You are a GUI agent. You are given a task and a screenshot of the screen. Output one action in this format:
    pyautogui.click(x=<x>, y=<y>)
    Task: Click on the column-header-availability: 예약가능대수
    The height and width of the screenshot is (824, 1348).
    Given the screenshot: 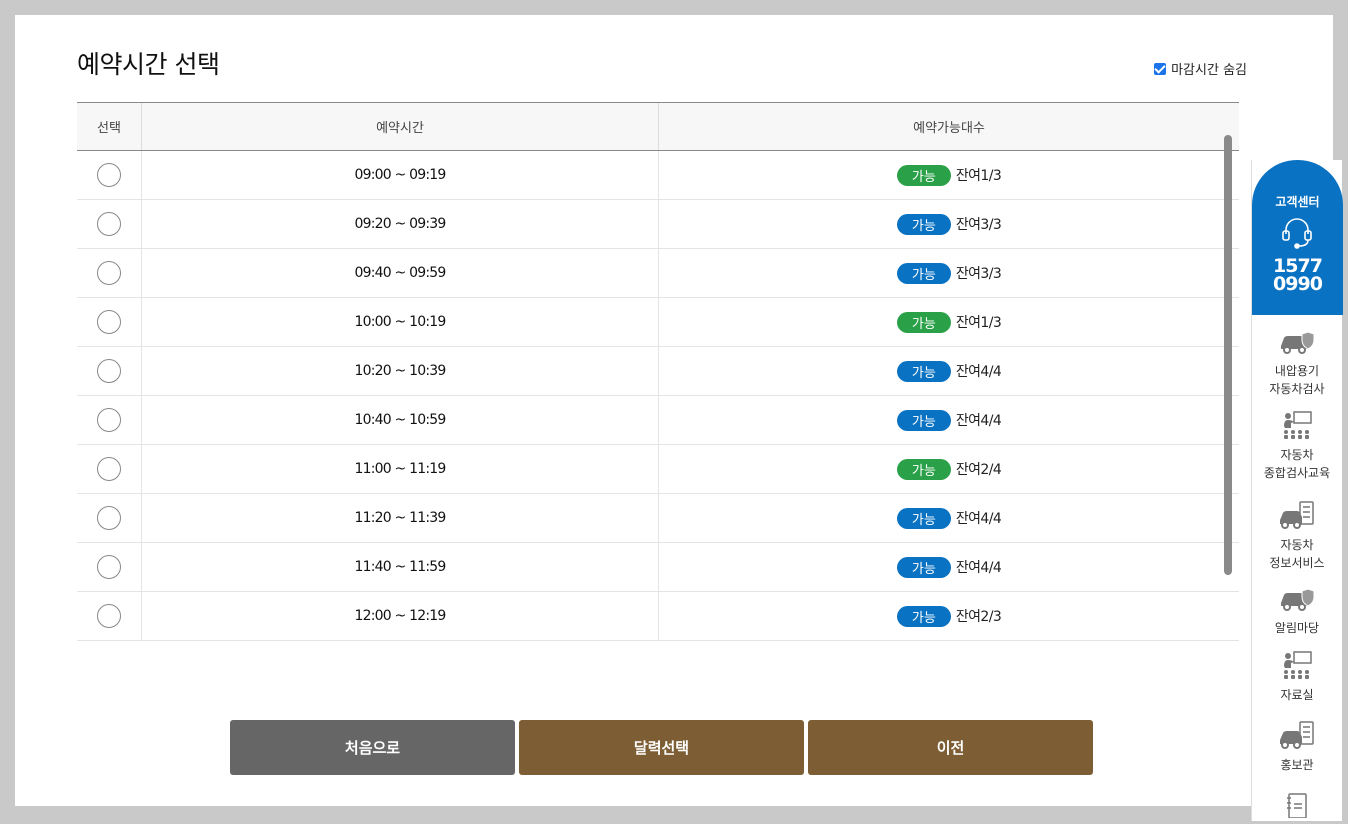 What is the action you would take?
    pyautogui.click(x=949, y=128)
    